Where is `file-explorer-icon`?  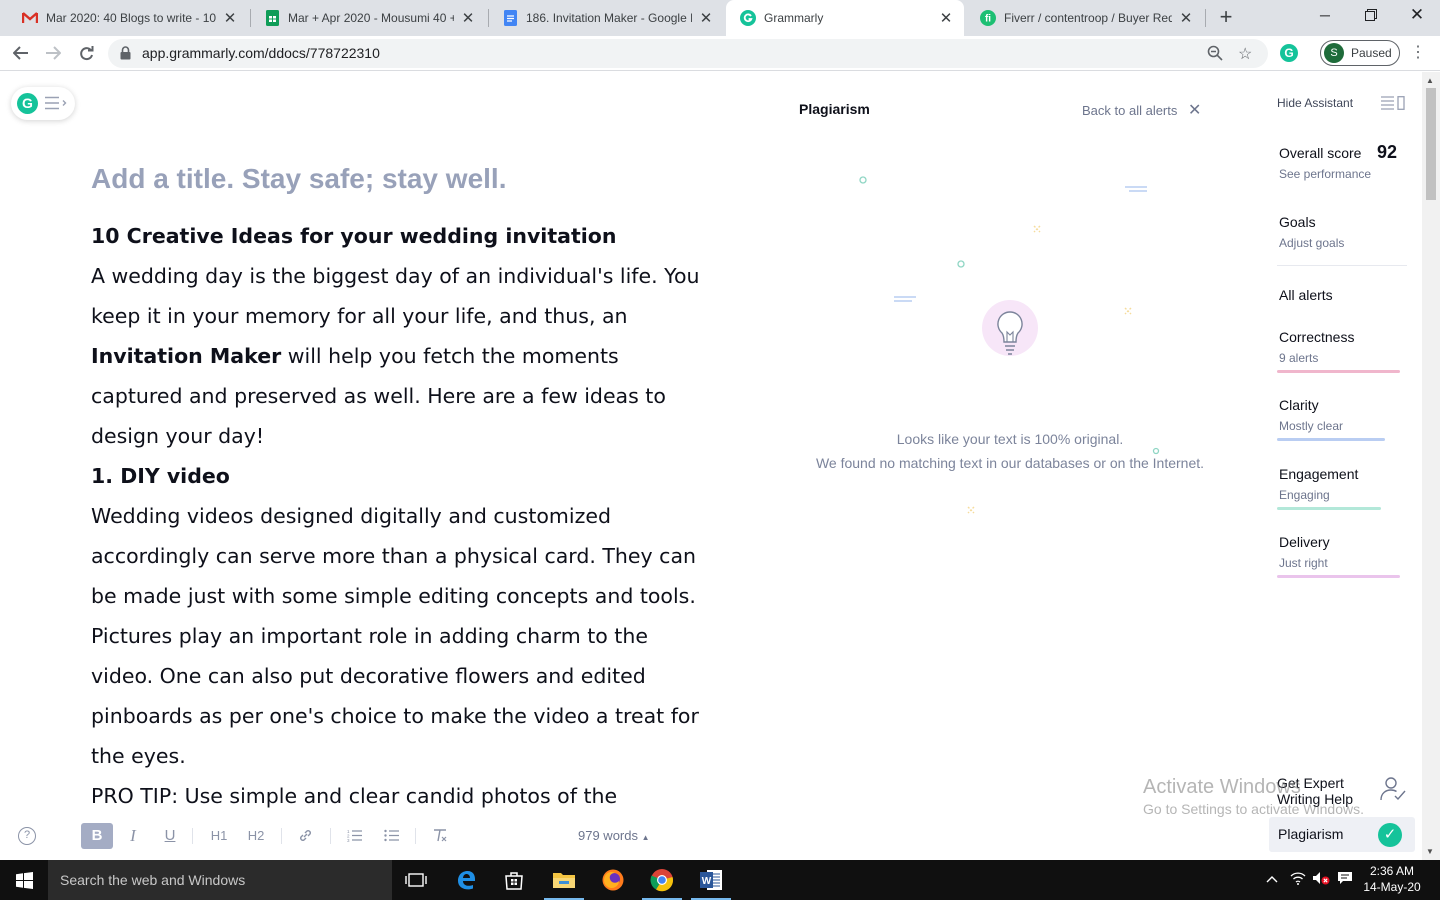 file-explorer-icon is located at coordinates (564, 880).